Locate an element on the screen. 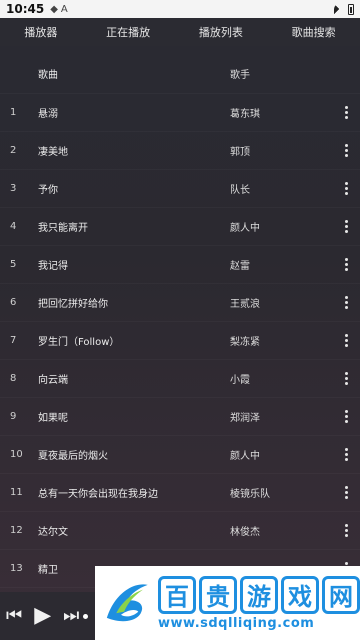  song-row: 4 我只能离开 颜人中 is located at coordinates (180, 227).